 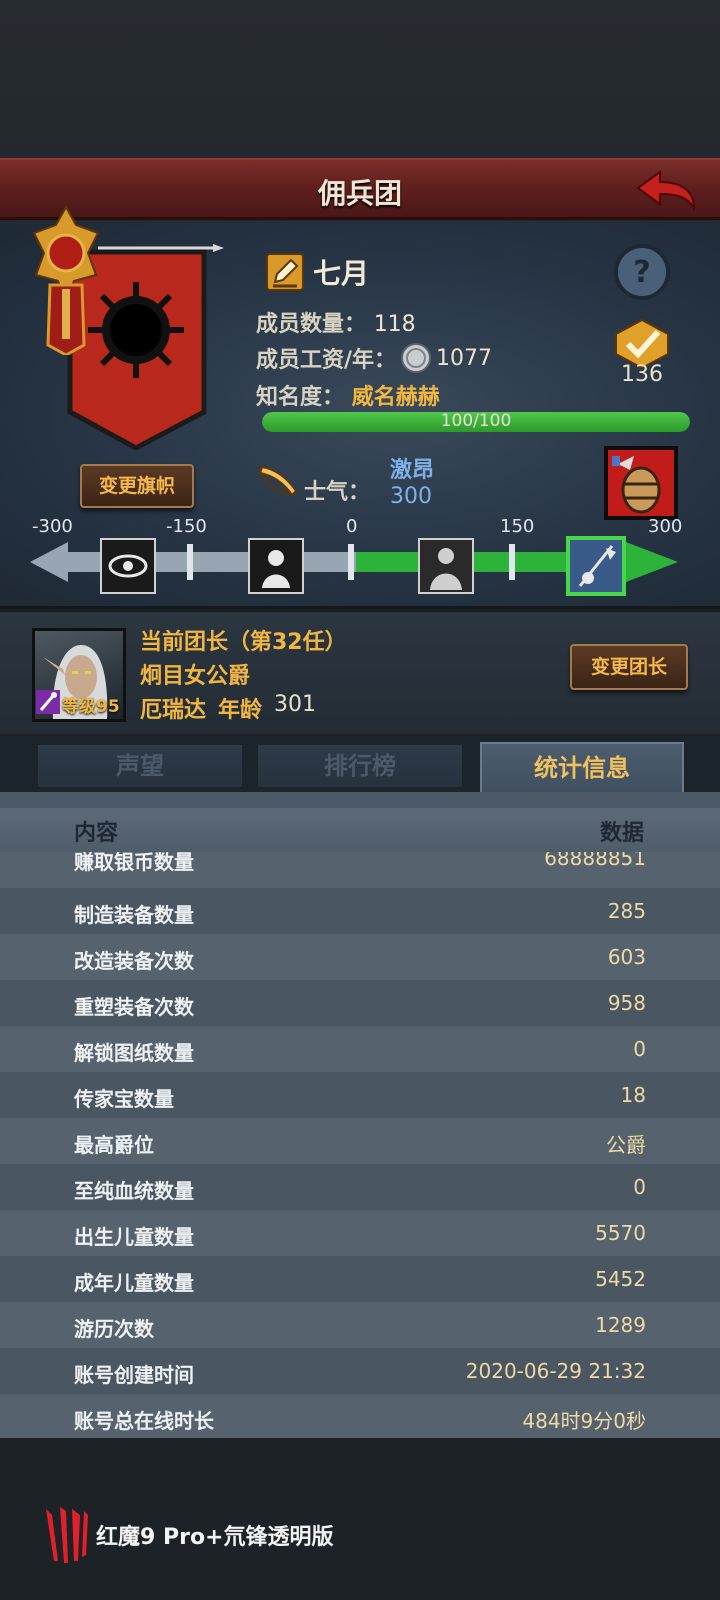 What do you see at coordinates (337, 492) in the screenshot?
I see `morale-label: 士气：` at bounding box center [337, 492].